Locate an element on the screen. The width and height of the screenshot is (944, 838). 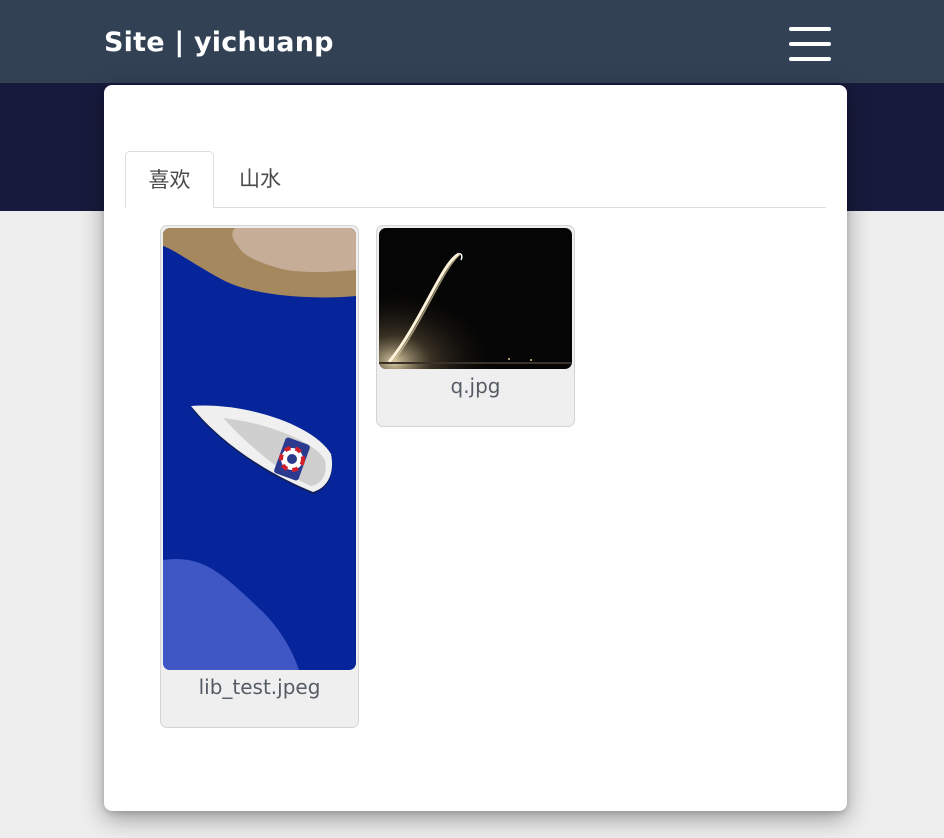
hamburger-menu-icon is located at coordinates (810, 44).